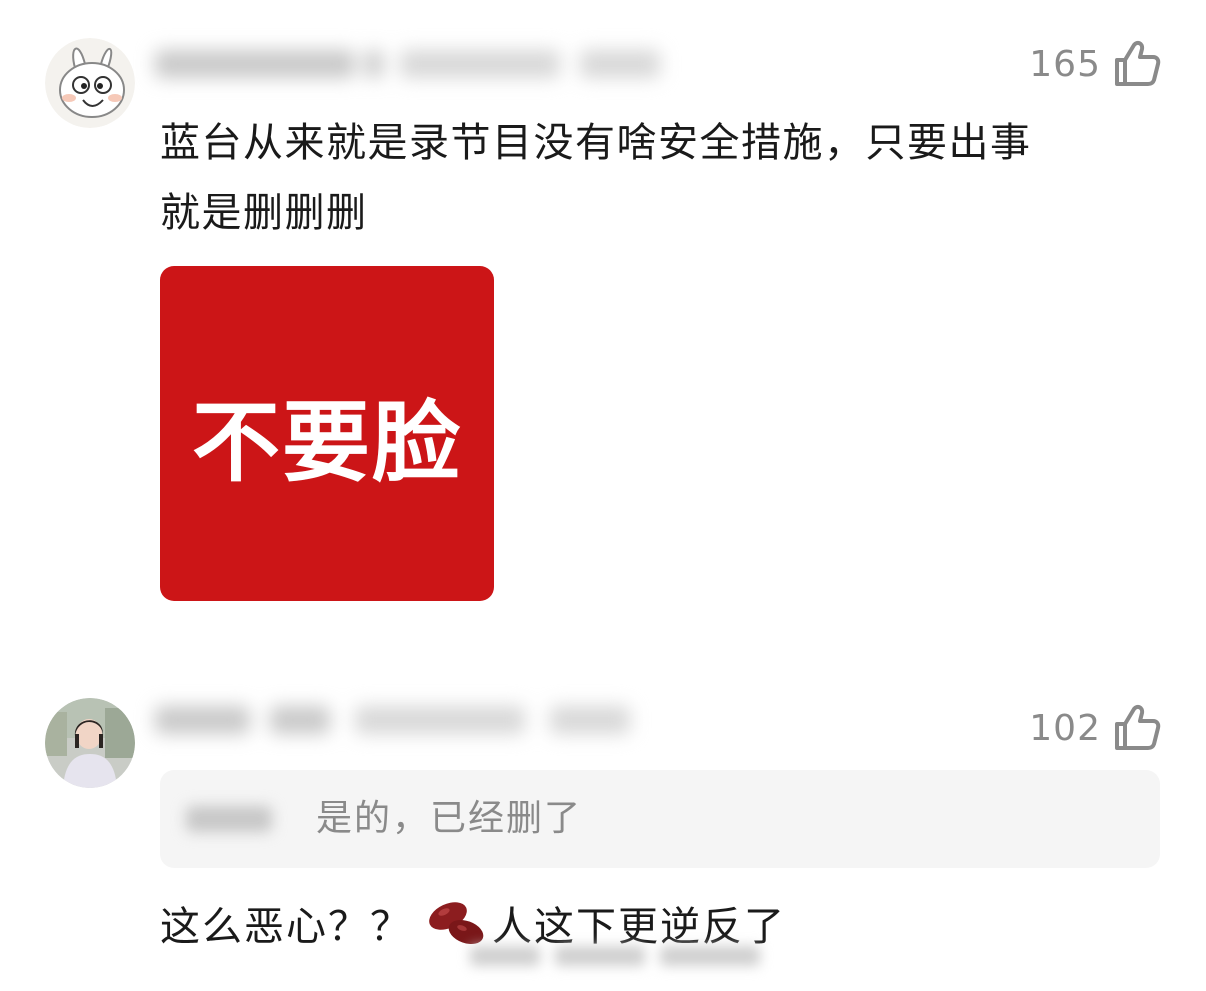  I want to click on like-count: 165, so click(1065, 64).